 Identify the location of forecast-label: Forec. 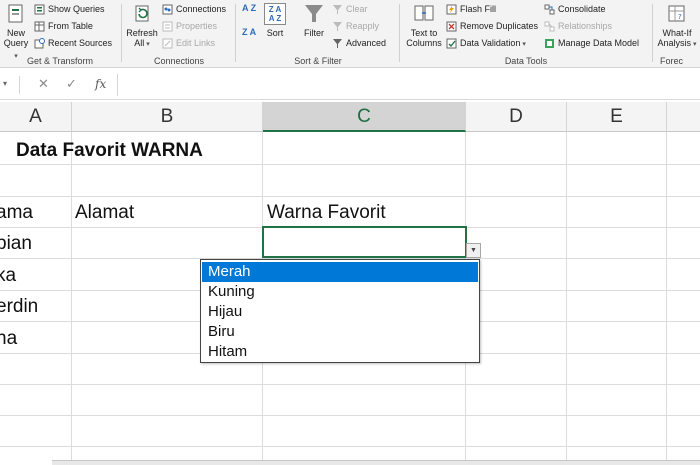
(672, 61).